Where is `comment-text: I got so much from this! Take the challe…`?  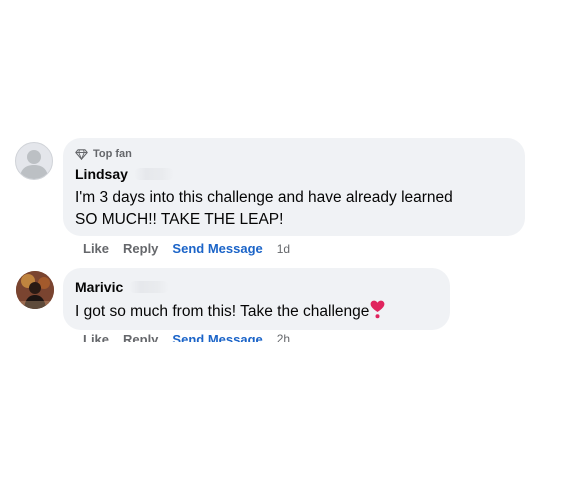
comment-text: I got so much from this! Take the challe… is located at coordinates (256, 313).